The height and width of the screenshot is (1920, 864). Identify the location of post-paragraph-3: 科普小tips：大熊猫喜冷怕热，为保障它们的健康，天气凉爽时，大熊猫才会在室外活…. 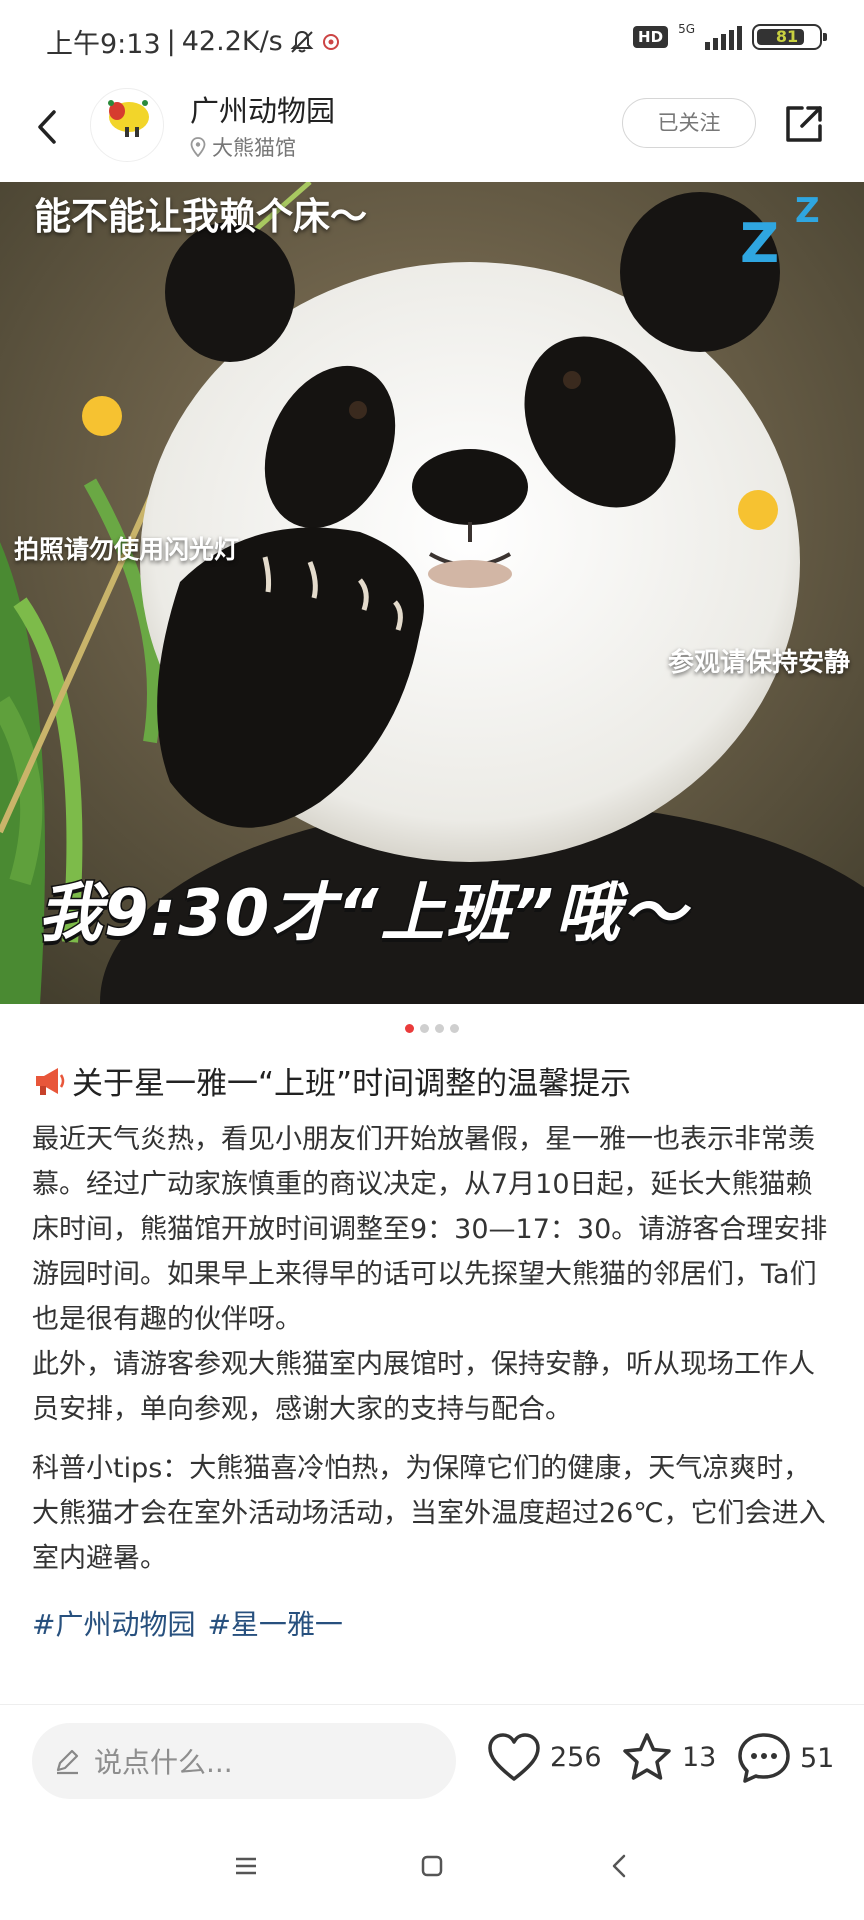
(429, 1513).